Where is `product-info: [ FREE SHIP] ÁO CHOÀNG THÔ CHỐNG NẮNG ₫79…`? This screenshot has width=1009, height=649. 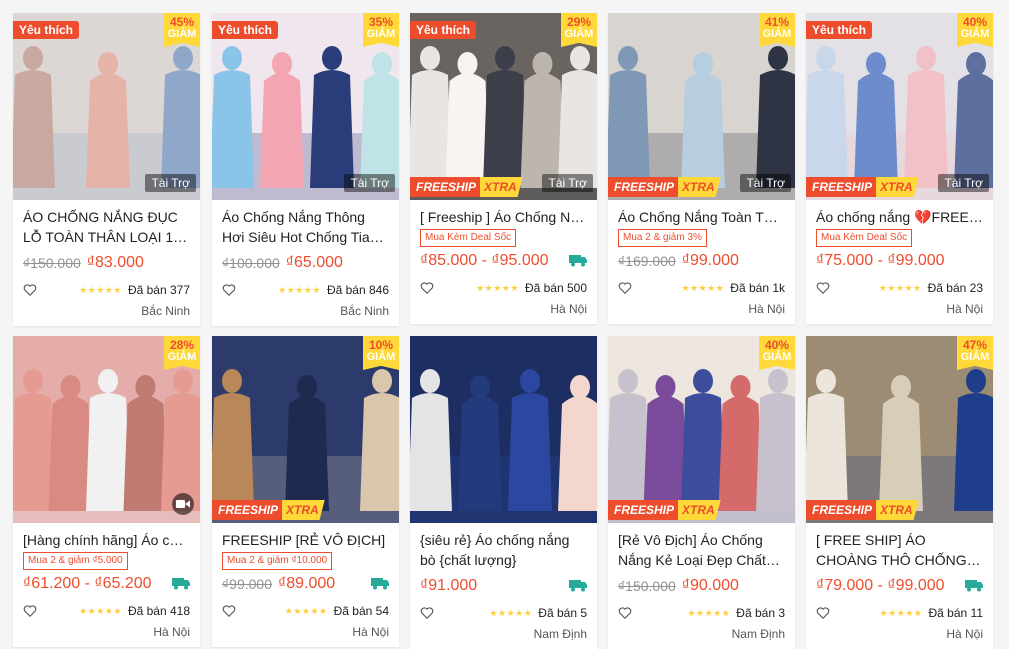
product-info: [ FREE SHIP] ÁO CHOÀNG THÔ CHỐNG NẮNG ₫79… is located at coordinates (899, 586).